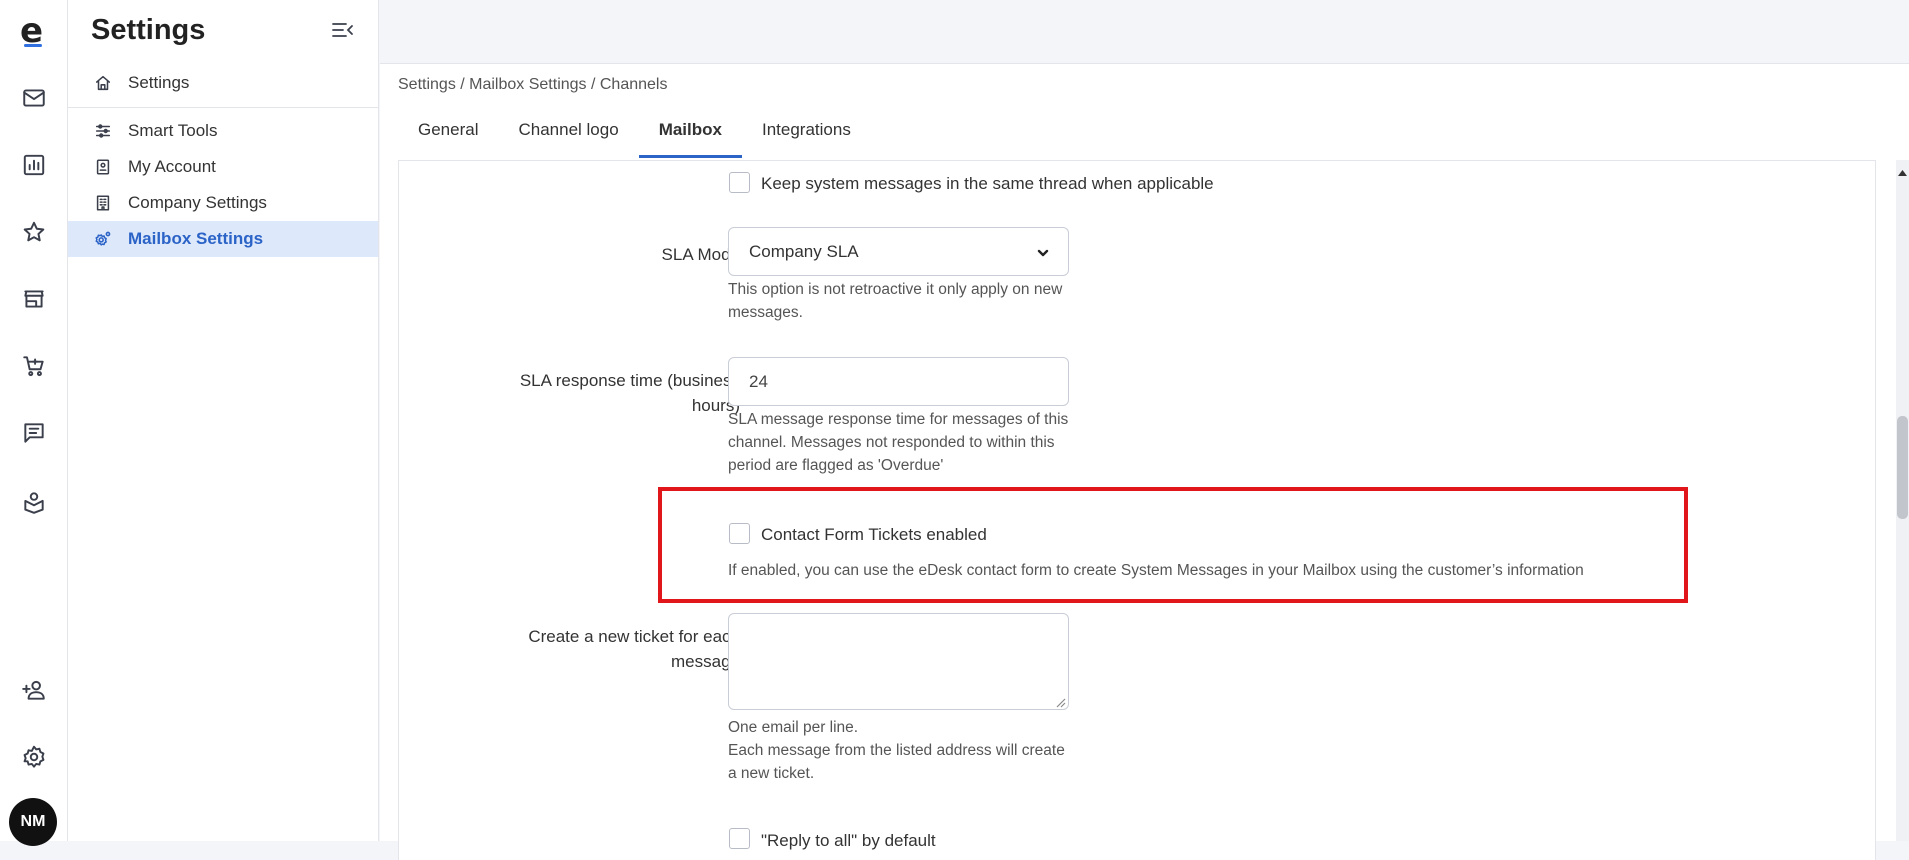  I want to click on highlight-box, so click(1173, 545).